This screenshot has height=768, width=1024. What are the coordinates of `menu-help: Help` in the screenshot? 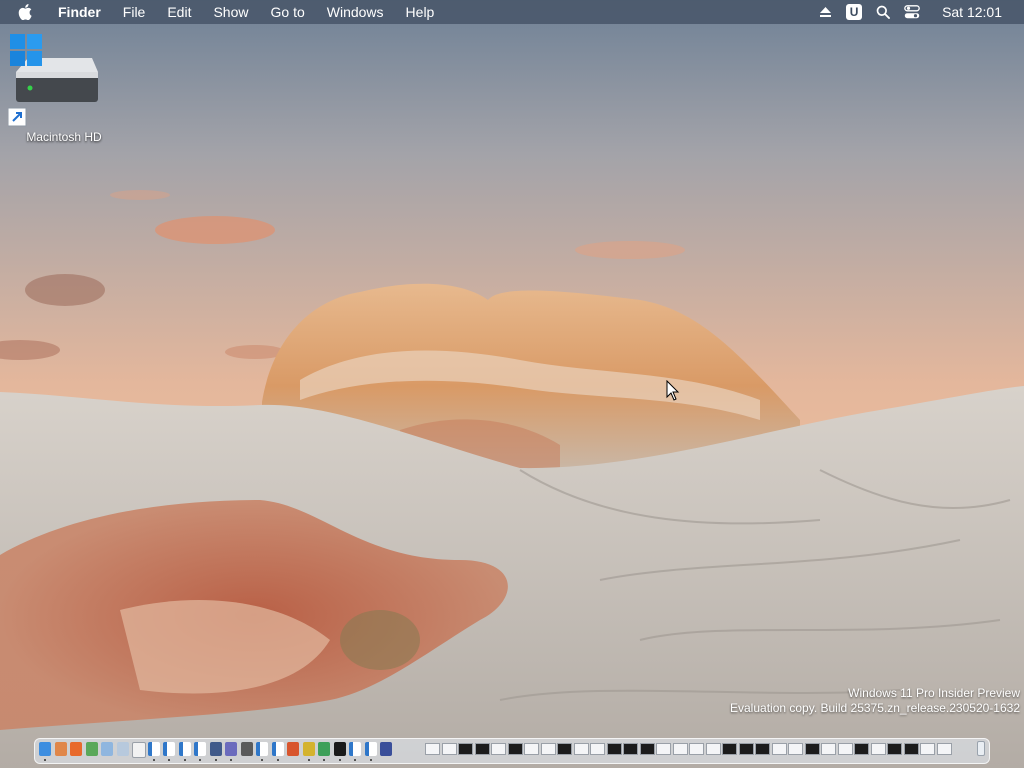 It's located at (420, 12).